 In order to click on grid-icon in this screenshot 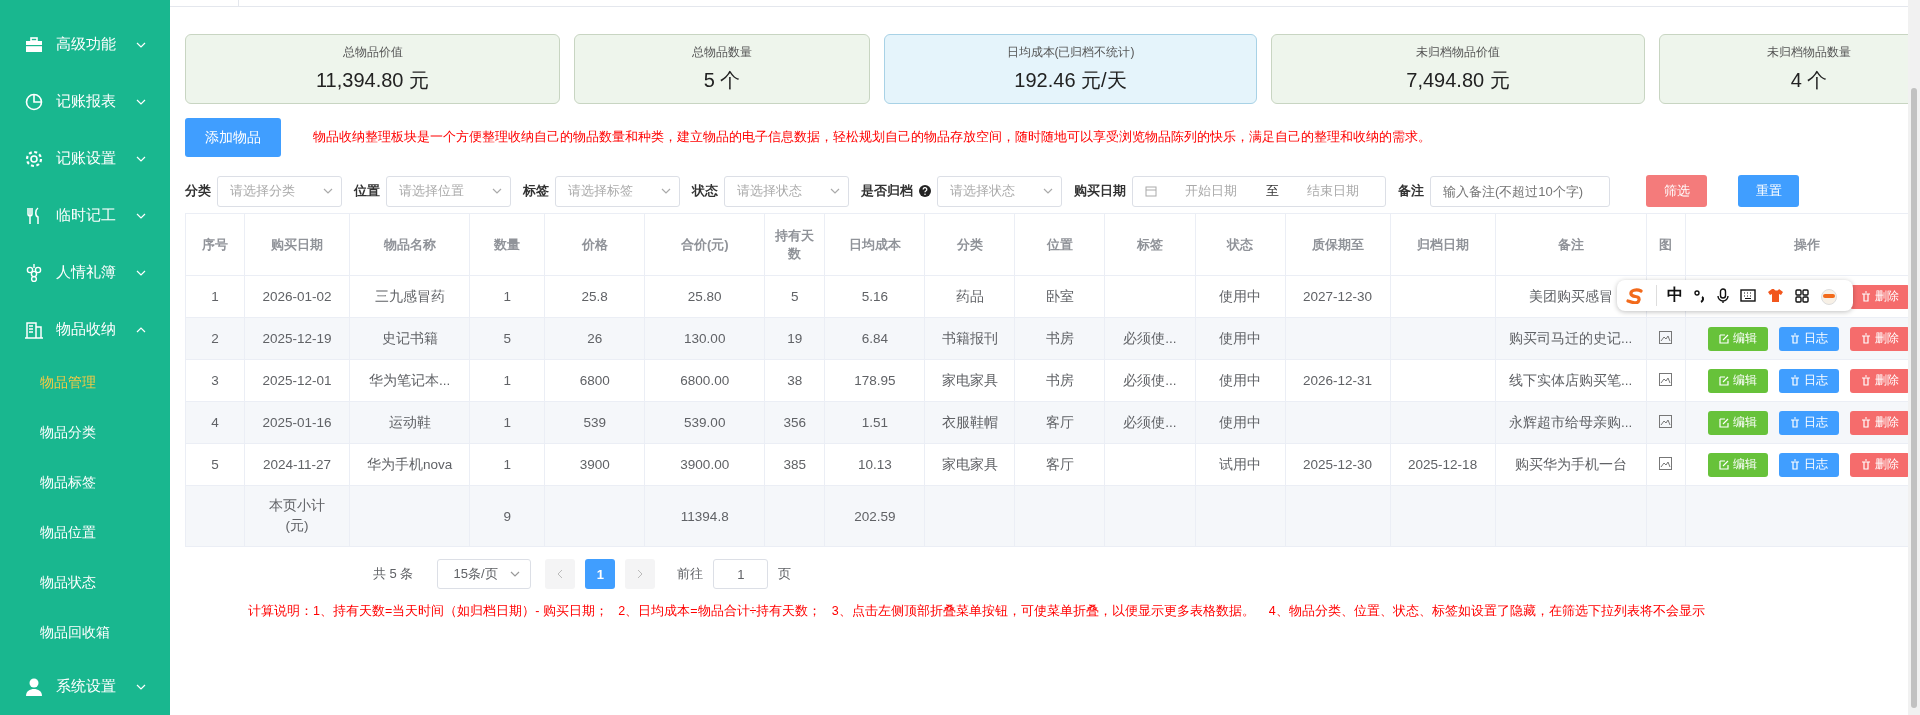, I will do `click(1802, 295)`.